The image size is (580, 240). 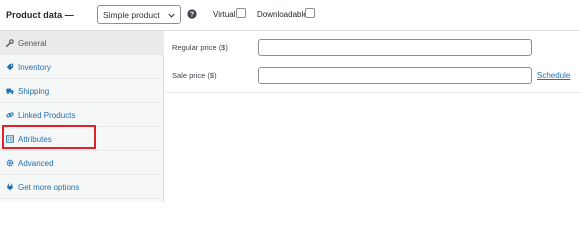 I want to click on tab-advanced: Advanced, so click(x=82, y=163).